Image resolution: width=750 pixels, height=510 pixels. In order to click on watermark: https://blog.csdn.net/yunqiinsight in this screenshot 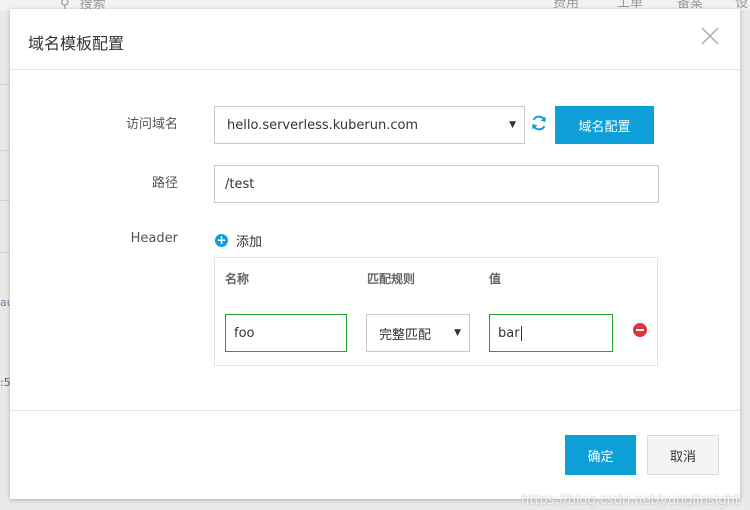, I will do `click(630, 500)`.